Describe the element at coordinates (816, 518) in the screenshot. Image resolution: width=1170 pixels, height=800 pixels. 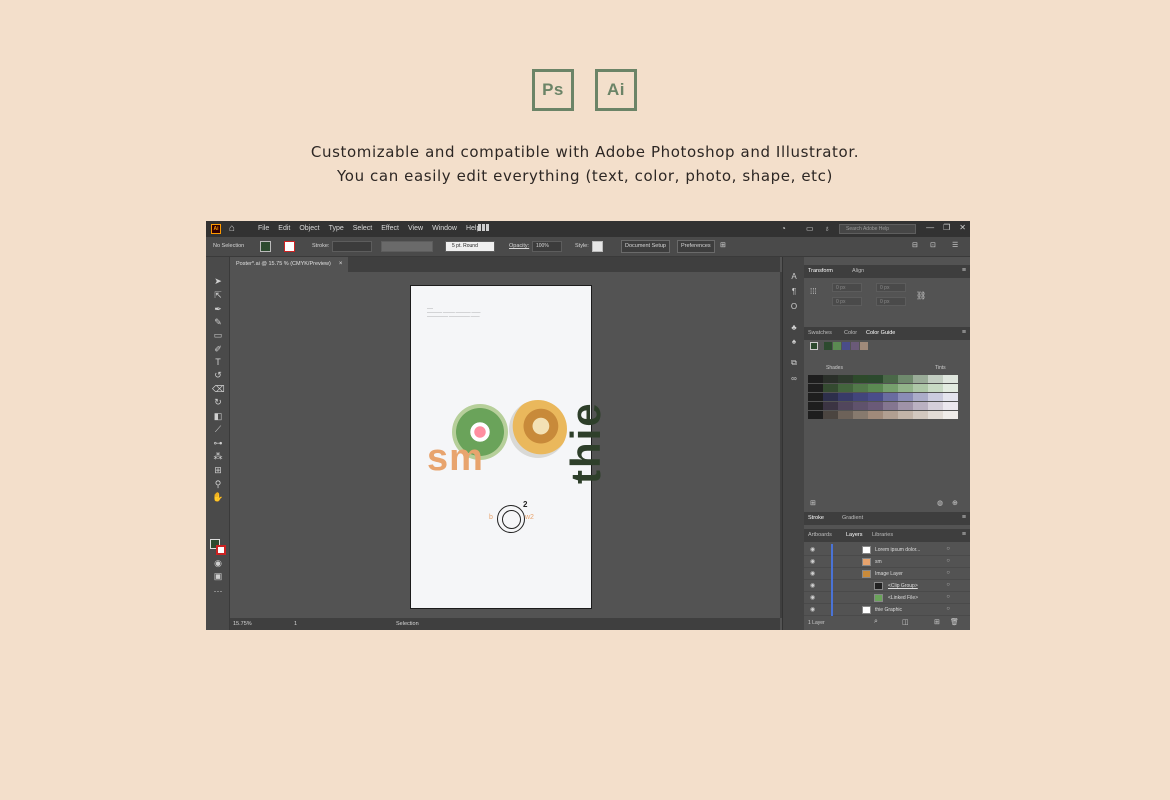
I see `tab-stroke: Stroke` at that location.